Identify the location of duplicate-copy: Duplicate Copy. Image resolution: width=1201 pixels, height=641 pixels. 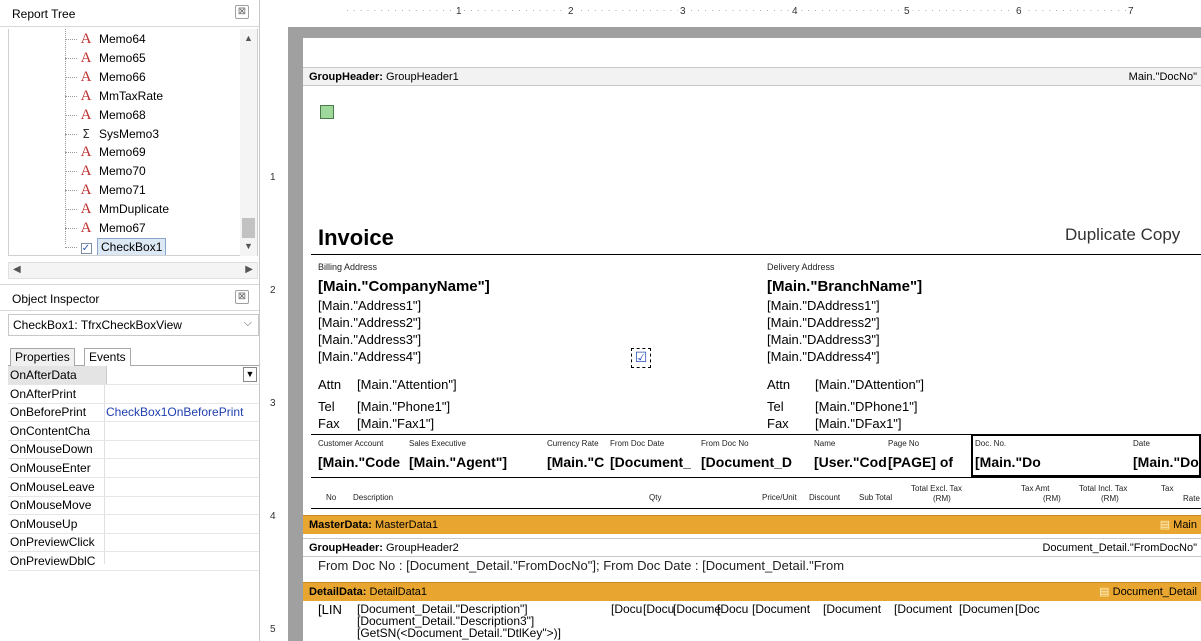
(1122, 235).